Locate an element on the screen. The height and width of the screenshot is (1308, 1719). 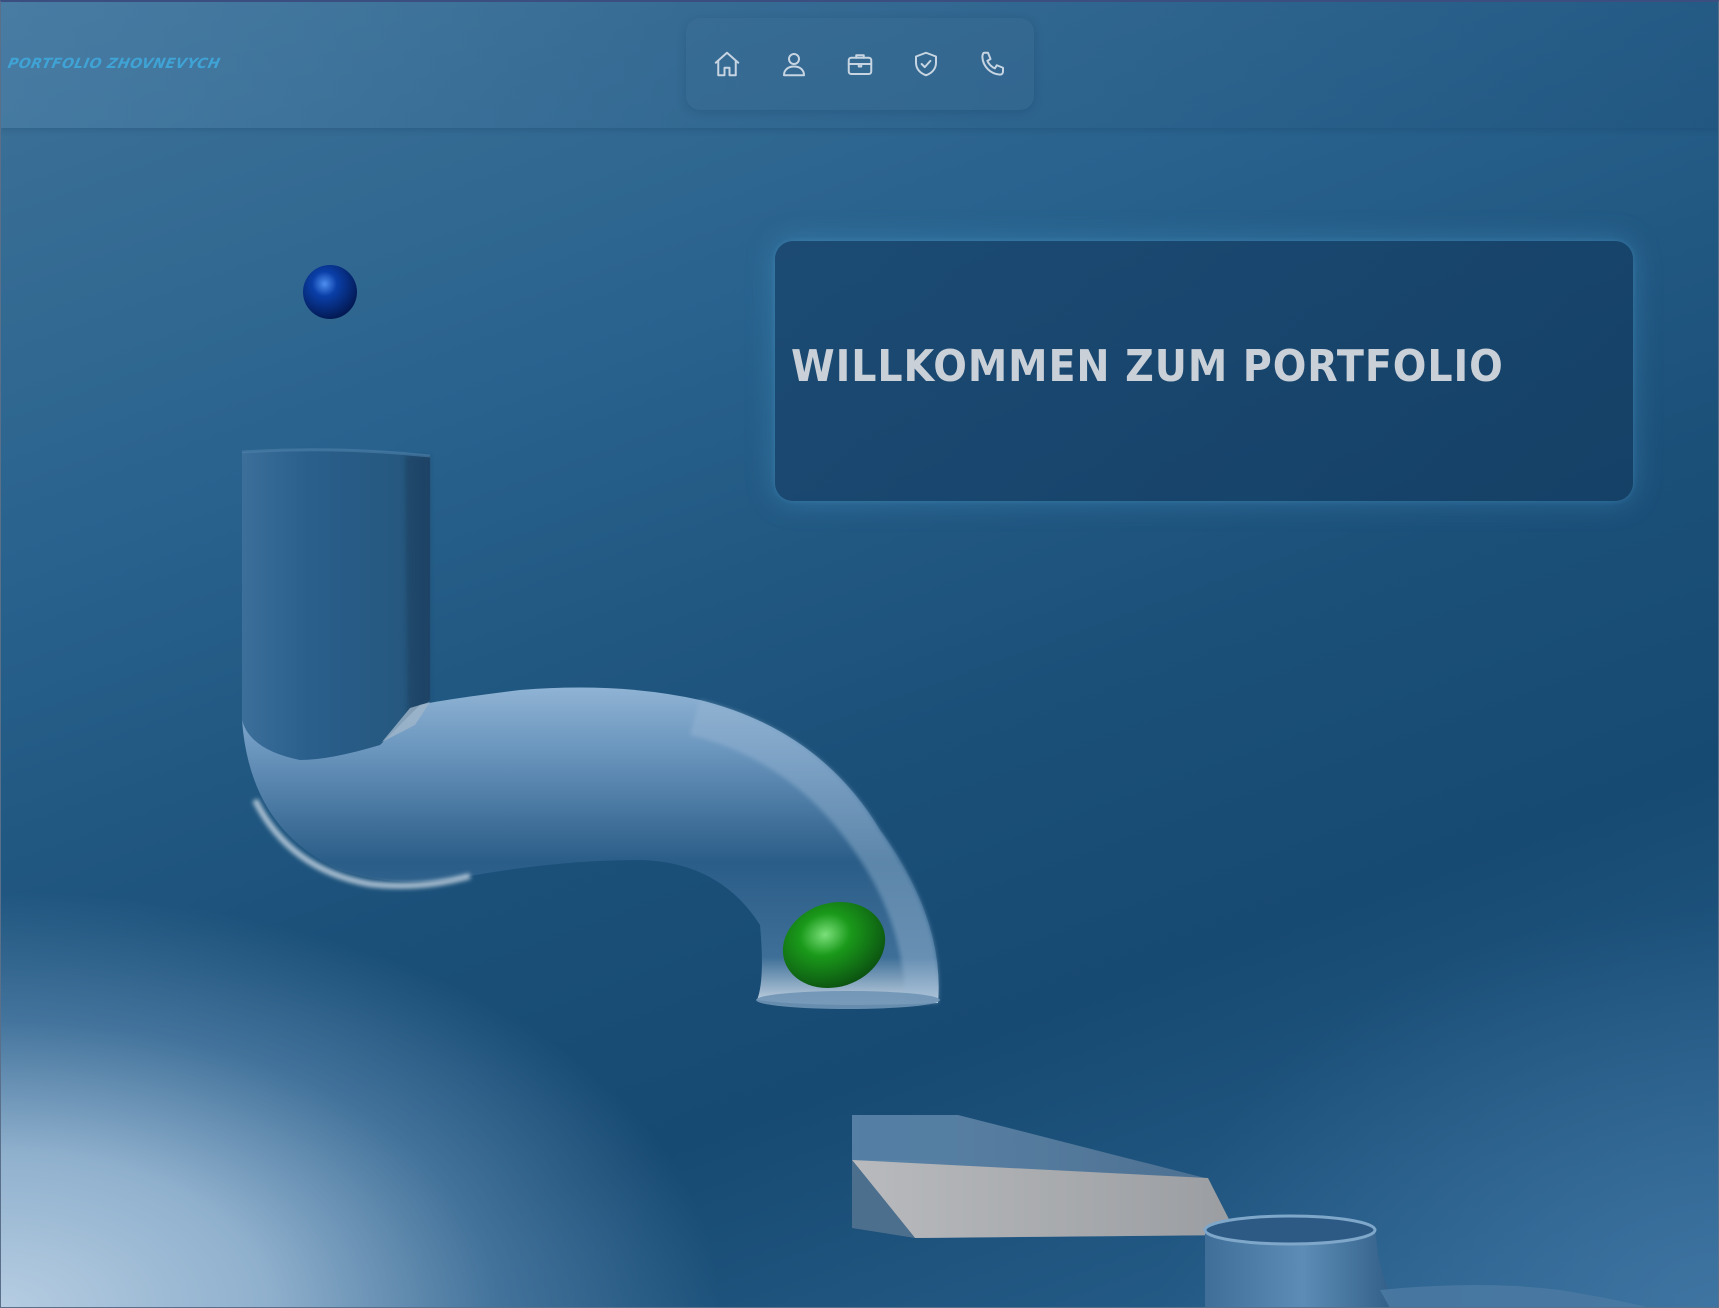
green-ball is located at coordinates (834, 945).